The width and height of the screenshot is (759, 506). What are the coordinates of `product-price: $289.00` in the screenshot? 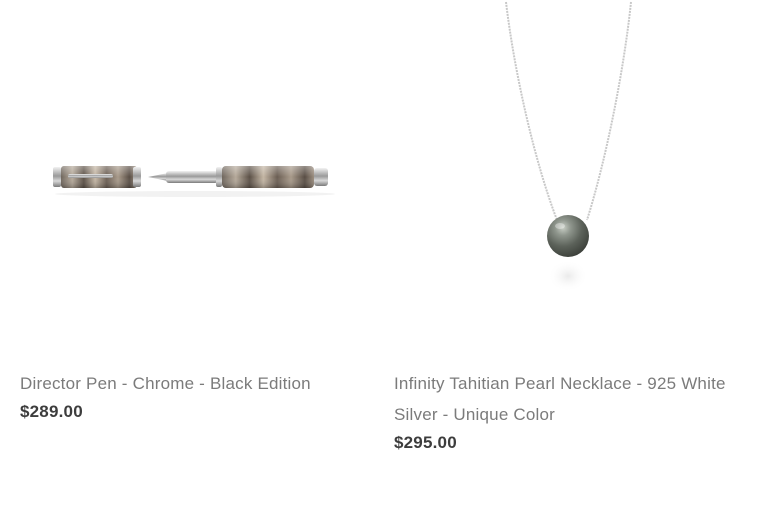 It's located at (51, 411).